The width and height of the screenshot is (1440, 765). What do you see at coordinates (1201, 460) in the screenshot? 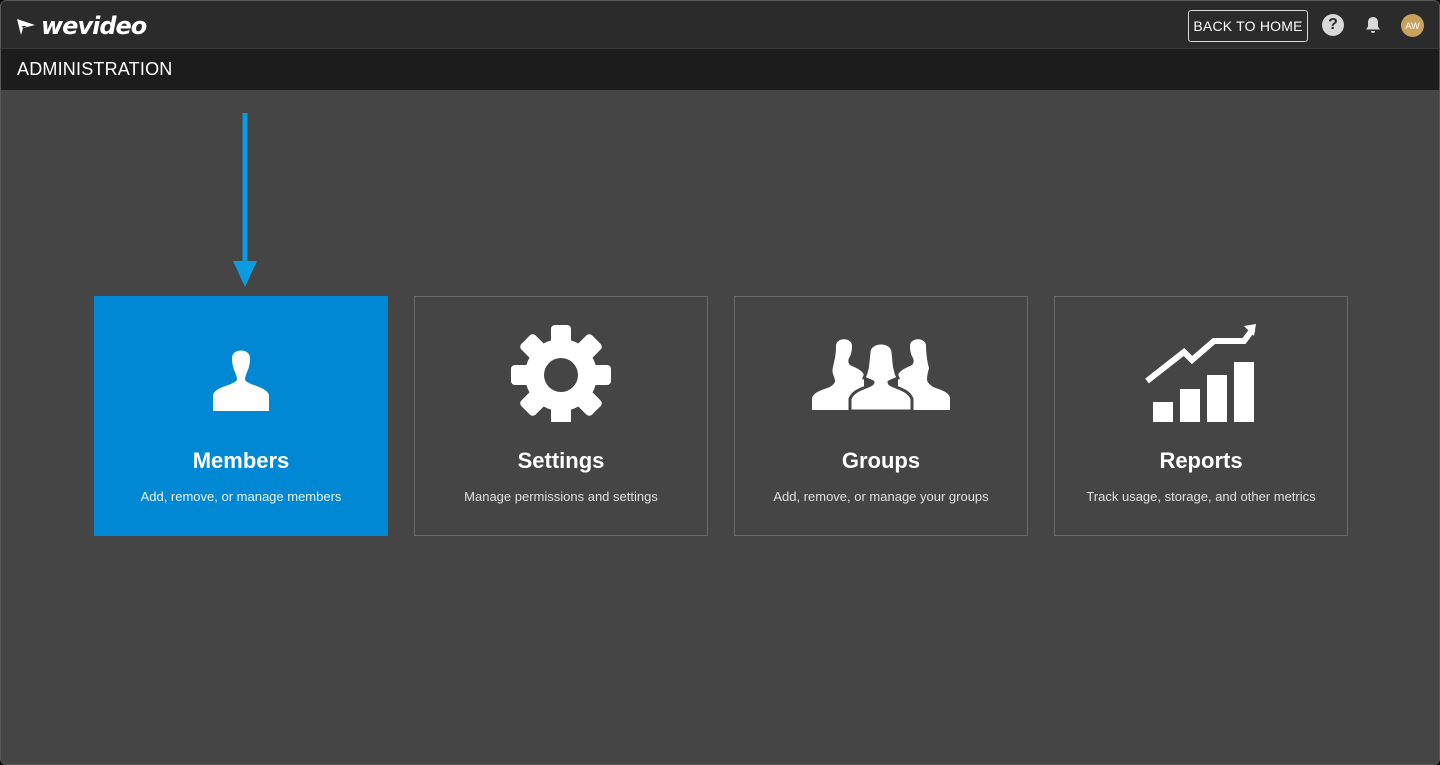
I see `card-title: Reports` at bounding box center [1201, 460].